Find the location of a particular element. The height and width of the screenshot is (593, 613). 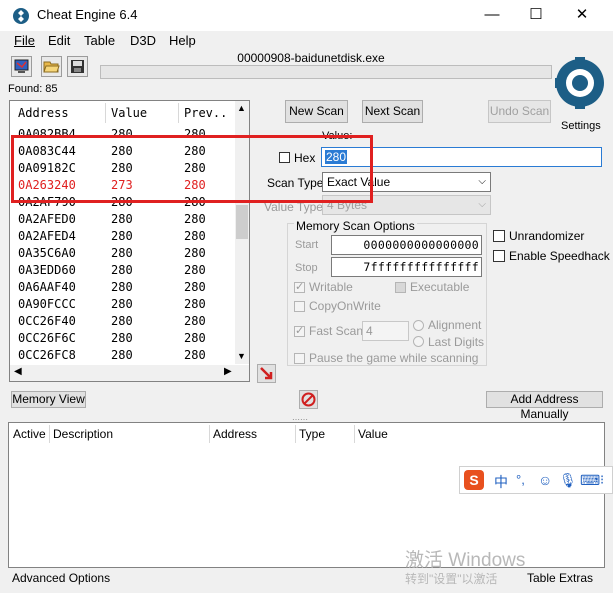

column-description: Description is located at coordinates (83, 434).